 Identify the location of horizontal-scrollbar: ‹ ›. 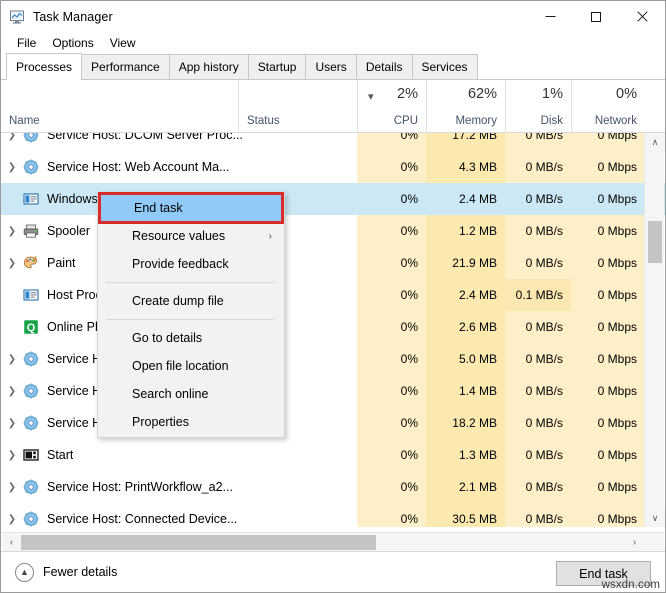
(333, 541).